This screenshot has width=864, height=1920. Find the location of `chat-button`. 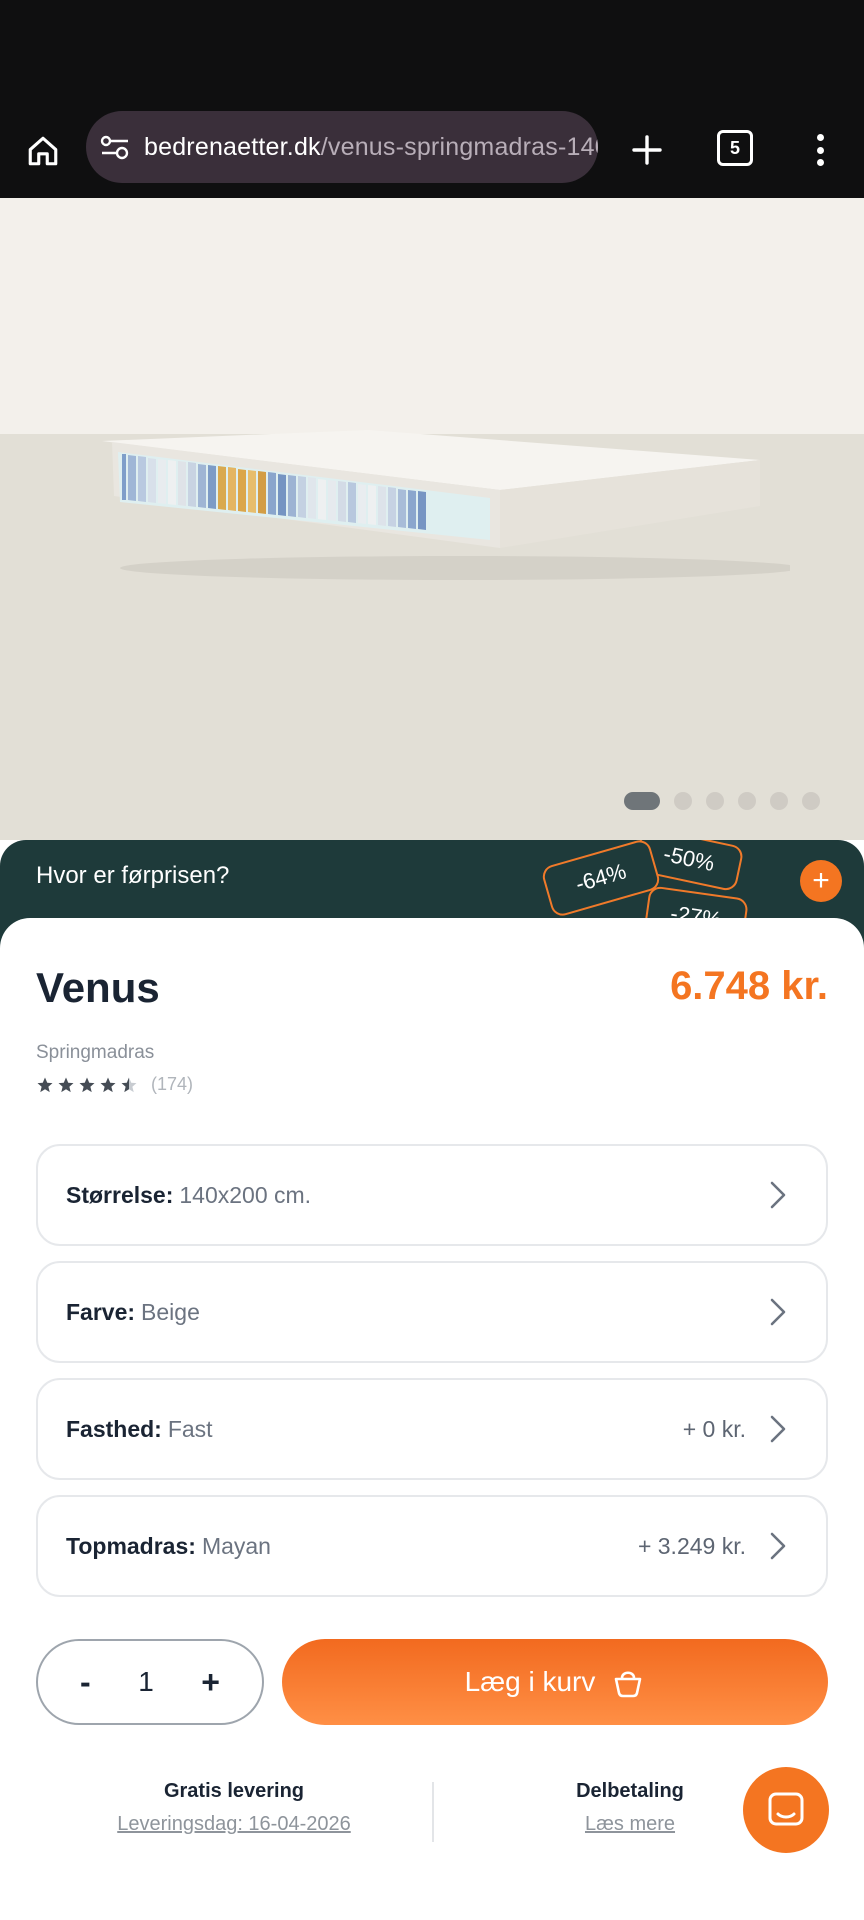

chat-button is located at coordinates (786, 1810).